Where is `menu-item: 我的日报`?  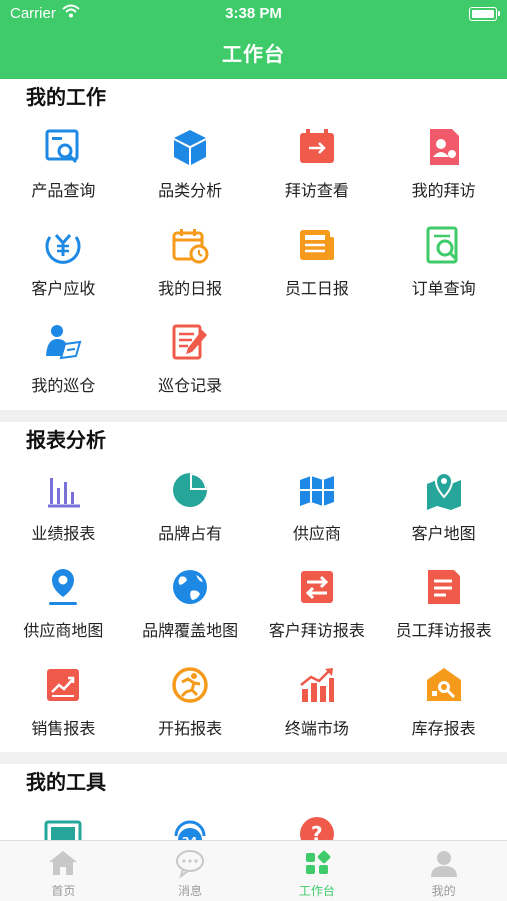 menu-item: 我的日报 is located at coordinates (190, 264).